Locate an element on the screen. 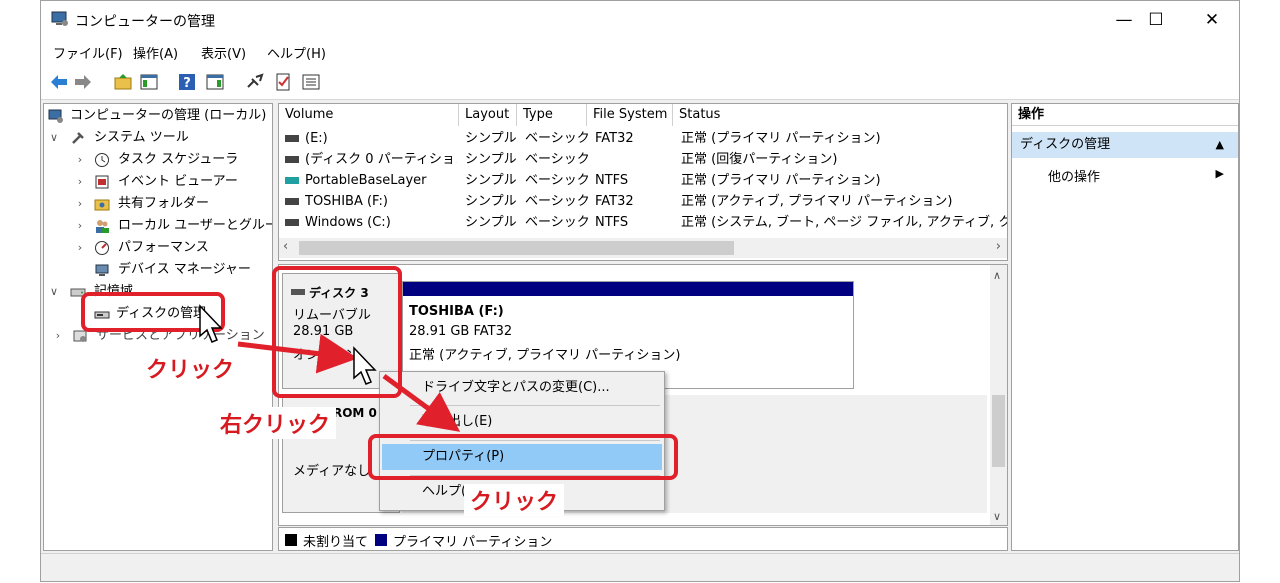 Image resolution: width=1280 pixels, height=583 pixels. toolbar: ? is located at coordinates (640, 82).